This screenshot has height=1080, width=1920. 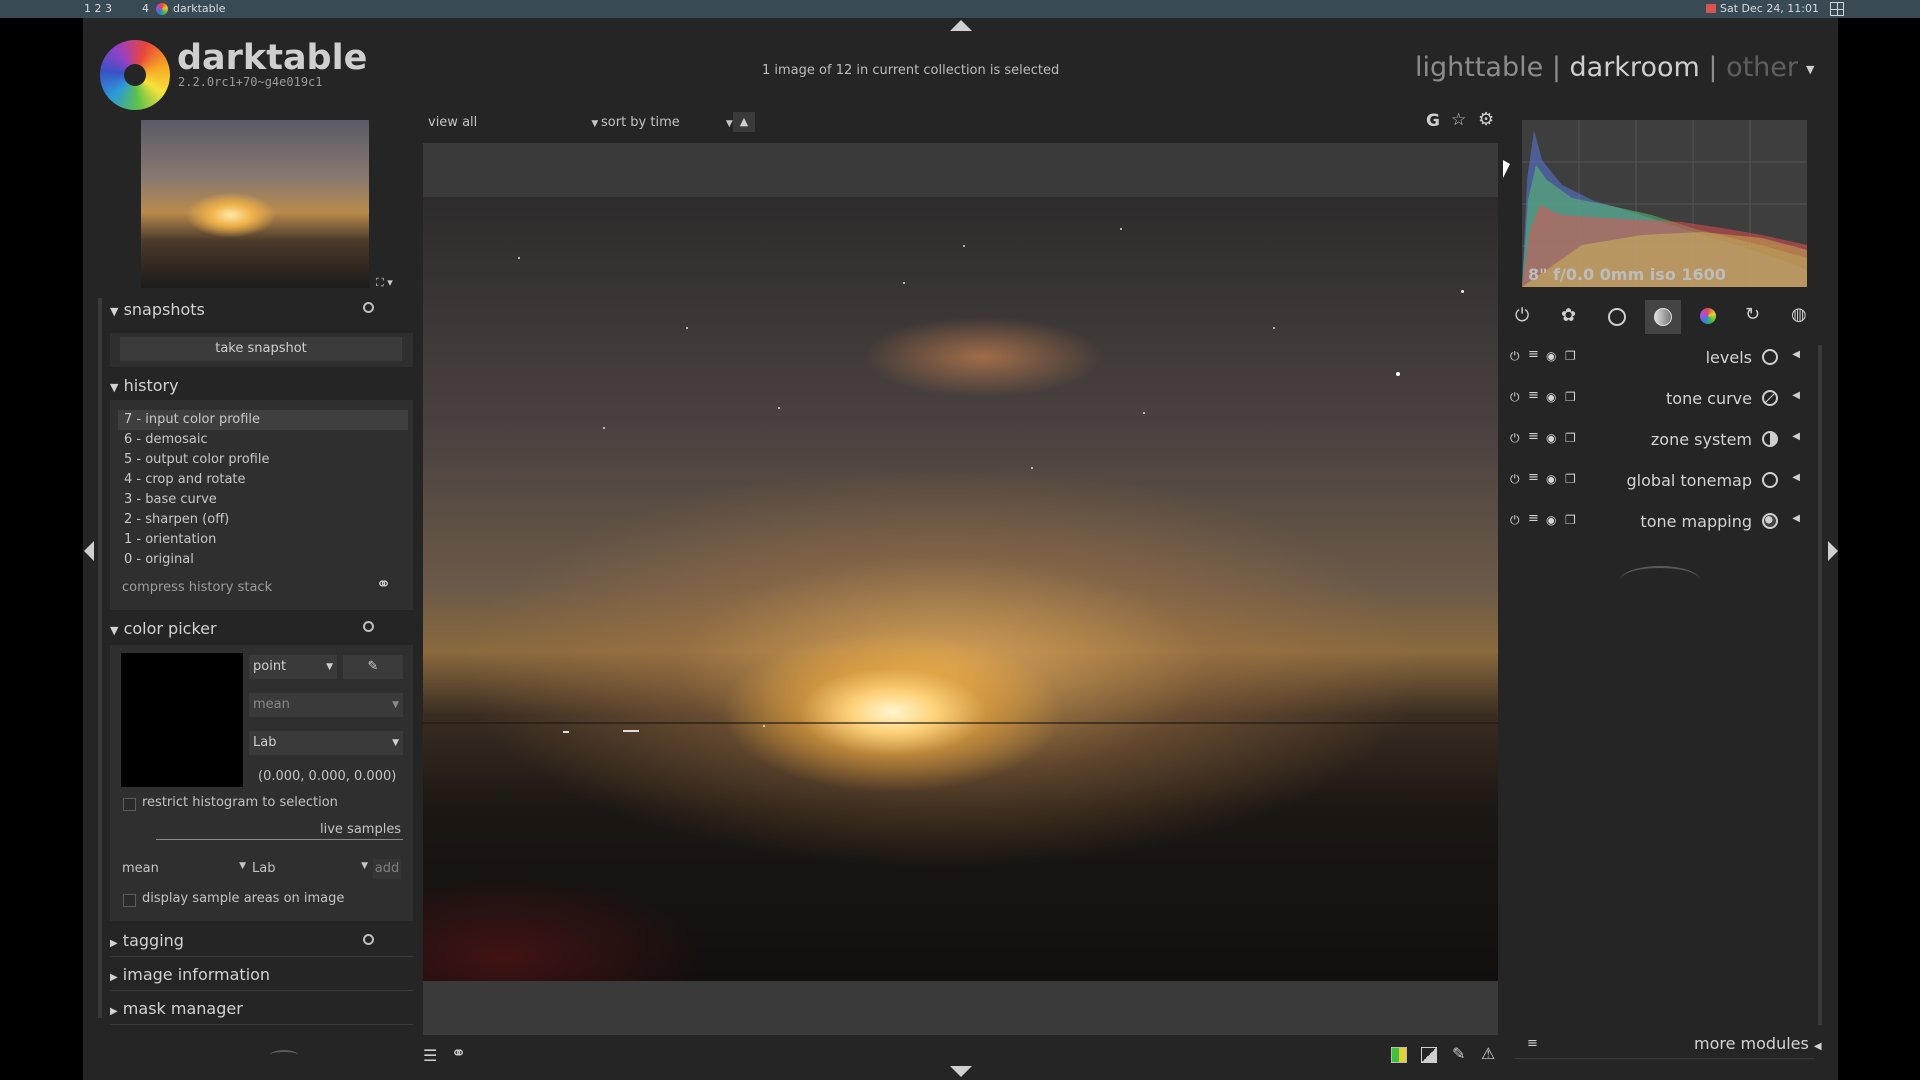 What do you see at coordinates (368, 939) in the screenshot?
I see `tagging-reset-icon` at bounding box center [368, 939].